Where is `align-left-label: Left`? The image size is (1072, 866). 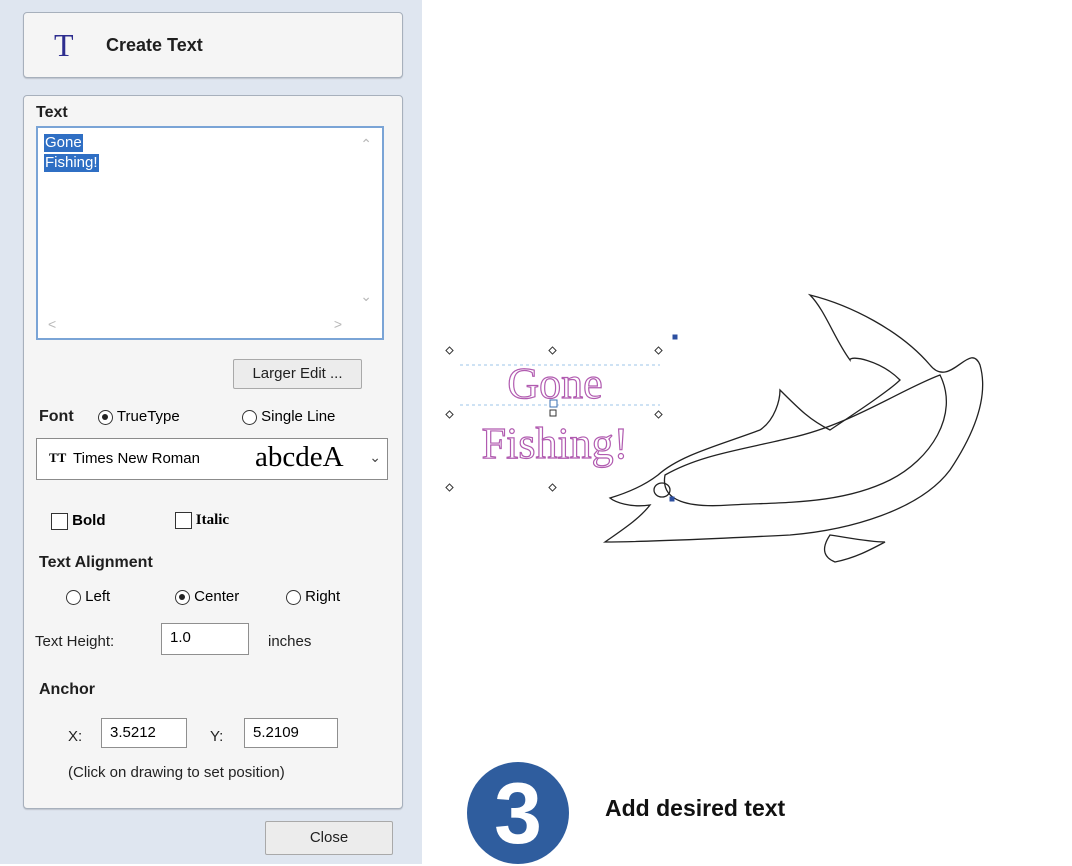 align-left-label: Left is located at coordinates (98, 596).